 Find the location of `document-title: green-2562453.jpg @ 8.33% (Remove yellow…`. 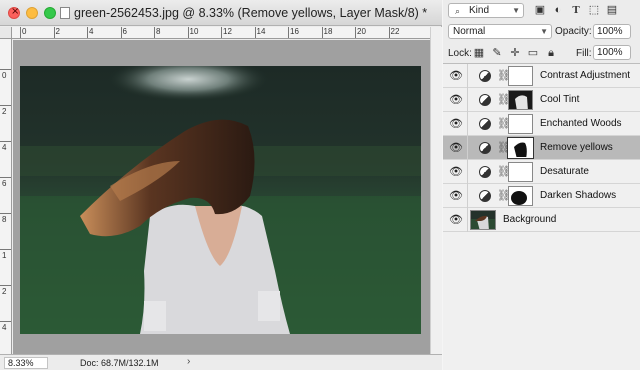

document-title: green-2562453.jpg @ 8.33% (Remove yellow… is located at coordinates (251, 13).